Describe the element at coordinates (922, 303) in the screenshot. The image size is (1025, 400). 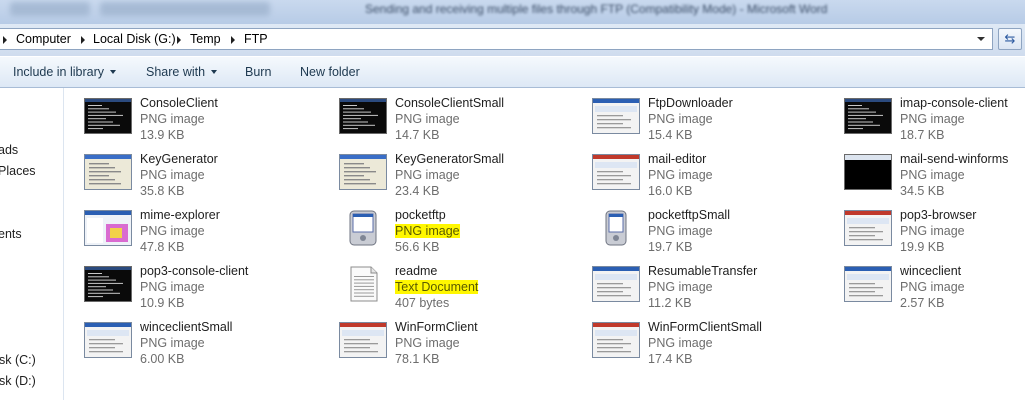
I see `file-size: 2.57 KB` at that location.